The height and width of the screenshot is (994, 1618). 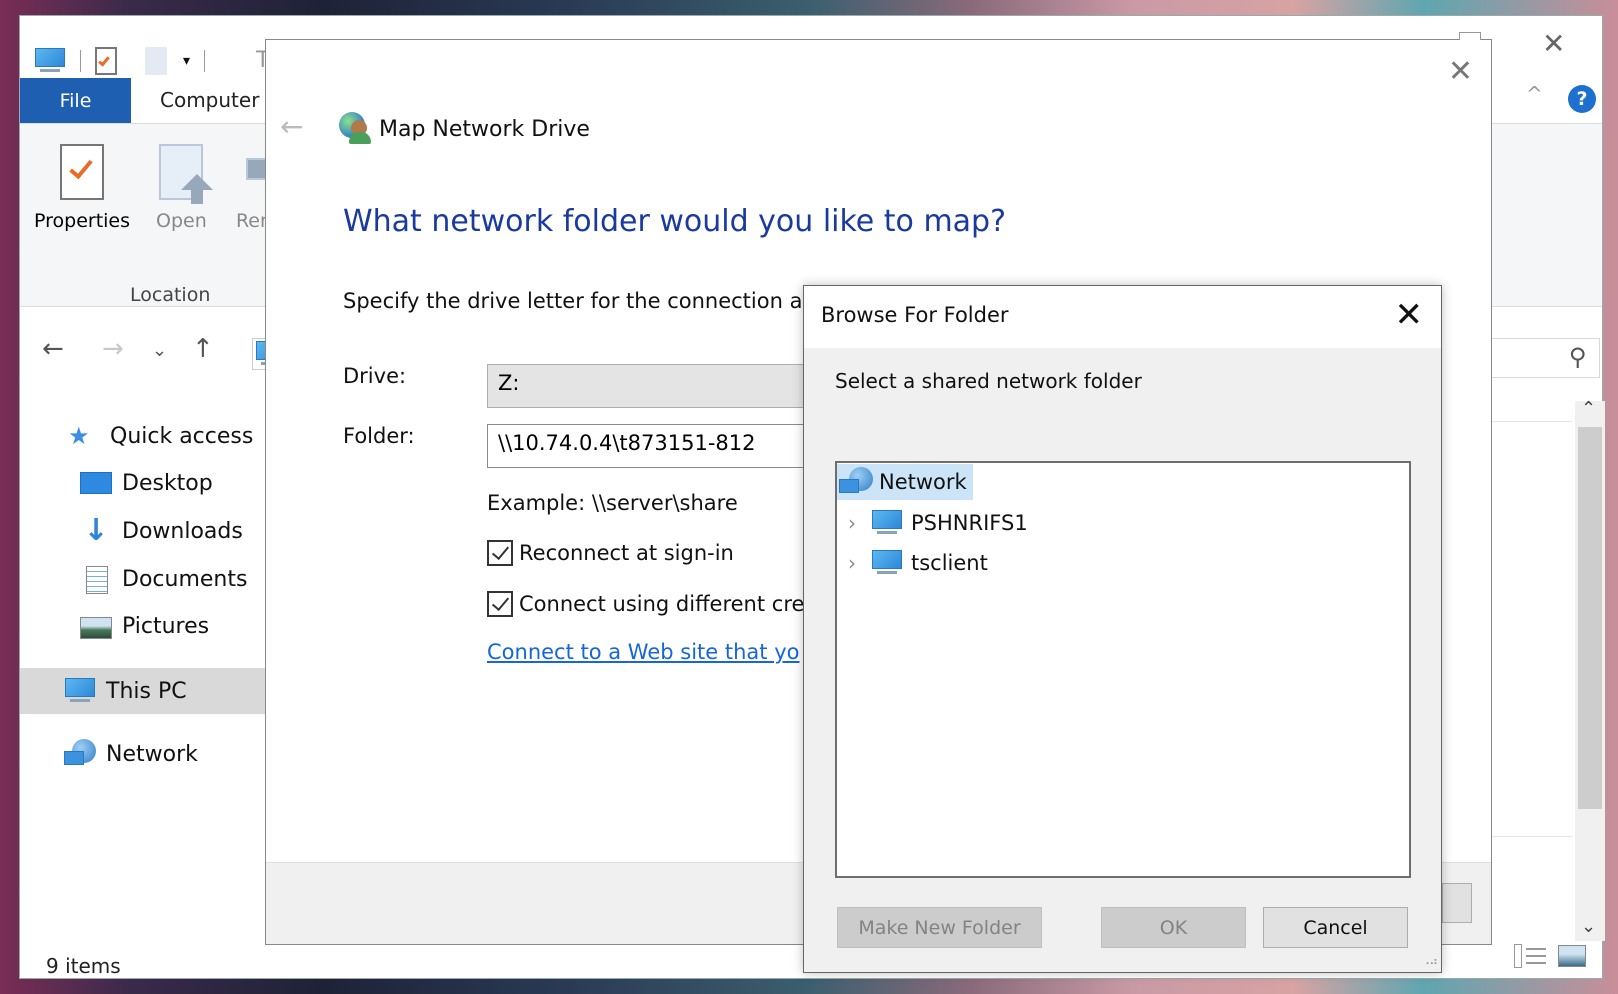 I want to click on maximize-button, so click(x=1470, y=36).